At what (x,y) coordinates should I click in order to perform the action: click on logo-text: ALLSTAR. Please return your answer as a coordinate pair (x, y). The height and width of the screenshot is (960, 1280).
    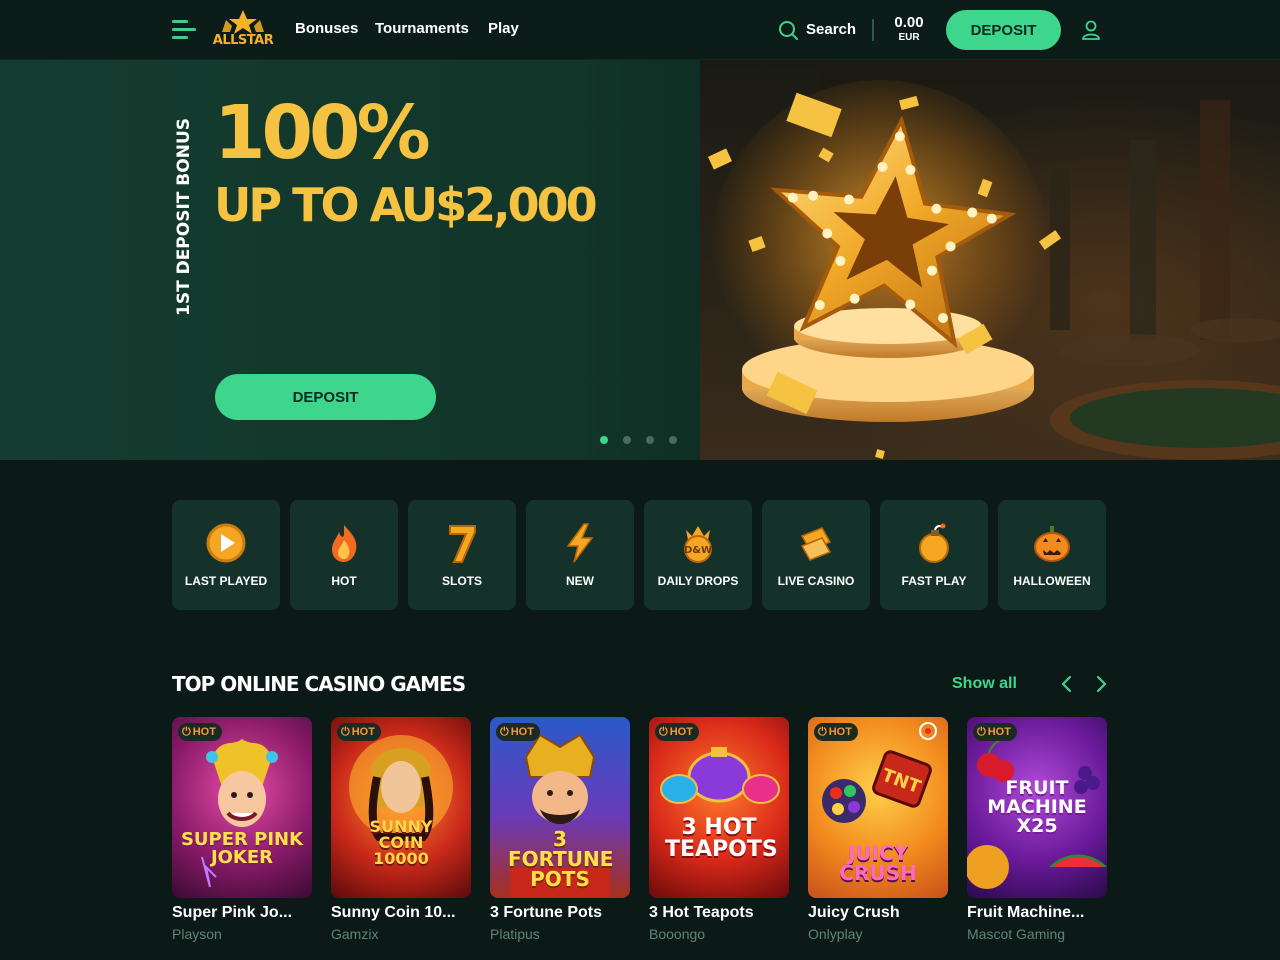
    Looking at the image, I should click on (243, 40).